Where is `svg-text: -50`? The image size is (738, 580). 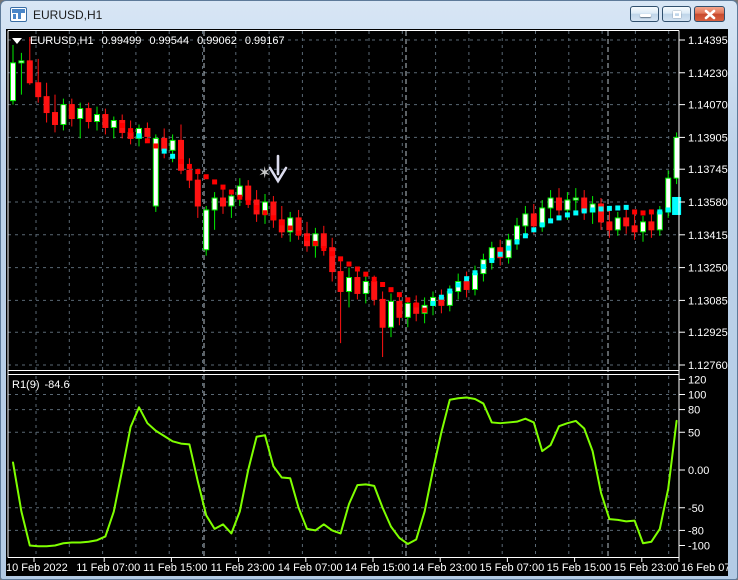
svg-text: -50 is located at coordinates (696, 509).